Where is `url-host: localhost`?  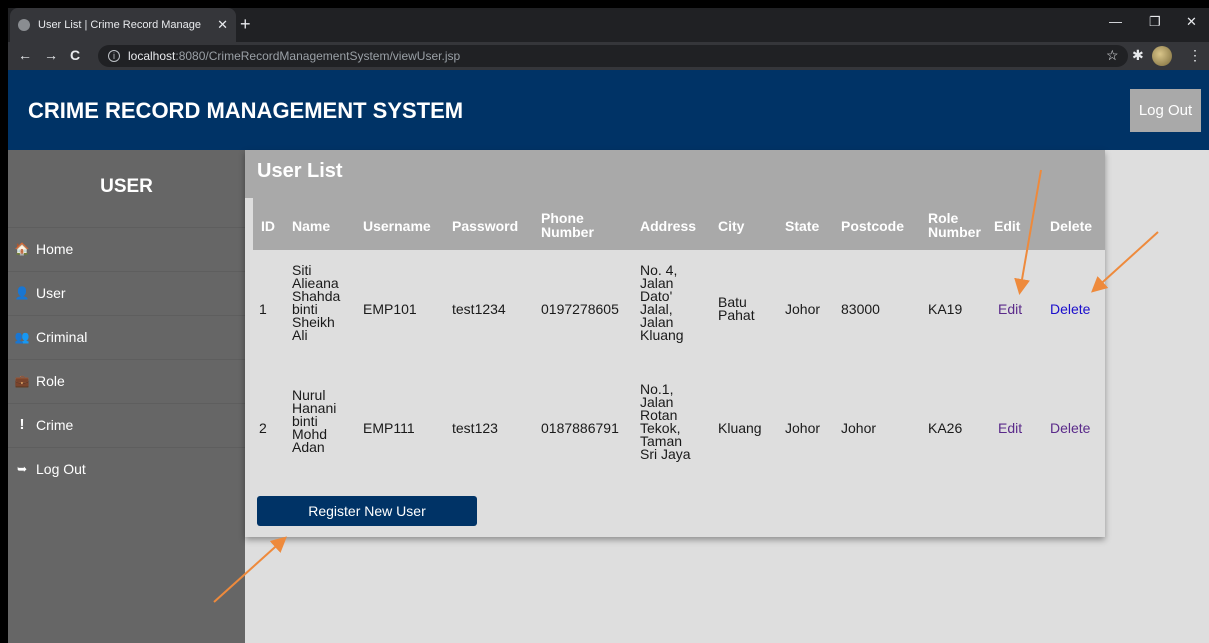
url-host: localhost is located at coordinates (152, 56).